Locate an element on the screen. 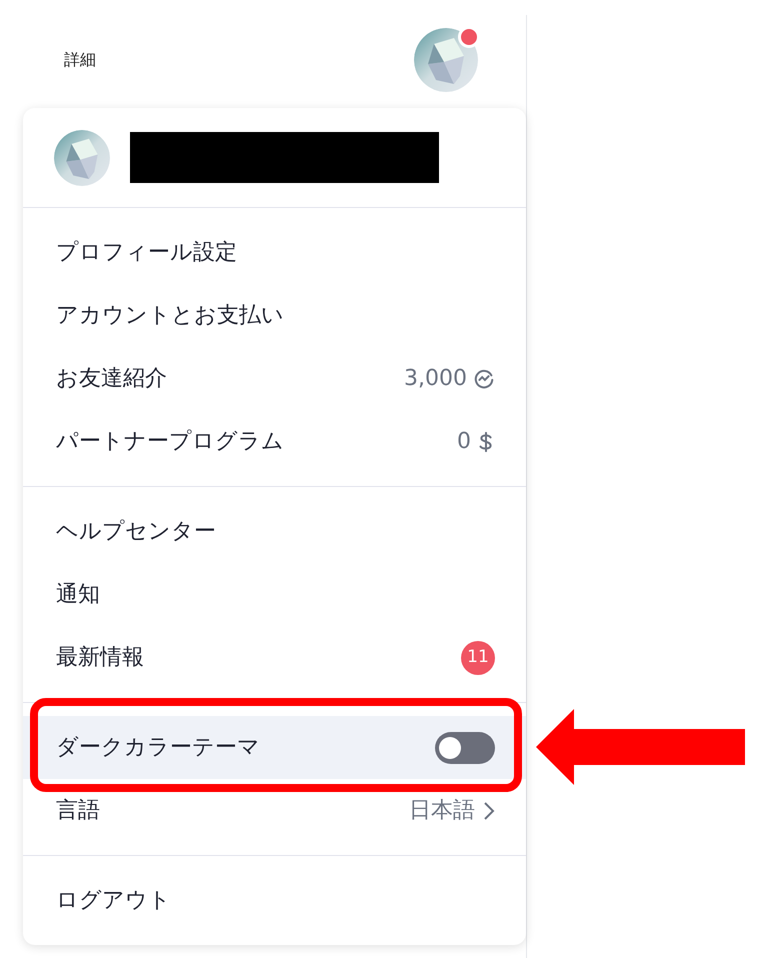 Image resolution: width=758 pixels, height=958 pixels. item-label: 最新情報 is located at coordinates (100, 658).